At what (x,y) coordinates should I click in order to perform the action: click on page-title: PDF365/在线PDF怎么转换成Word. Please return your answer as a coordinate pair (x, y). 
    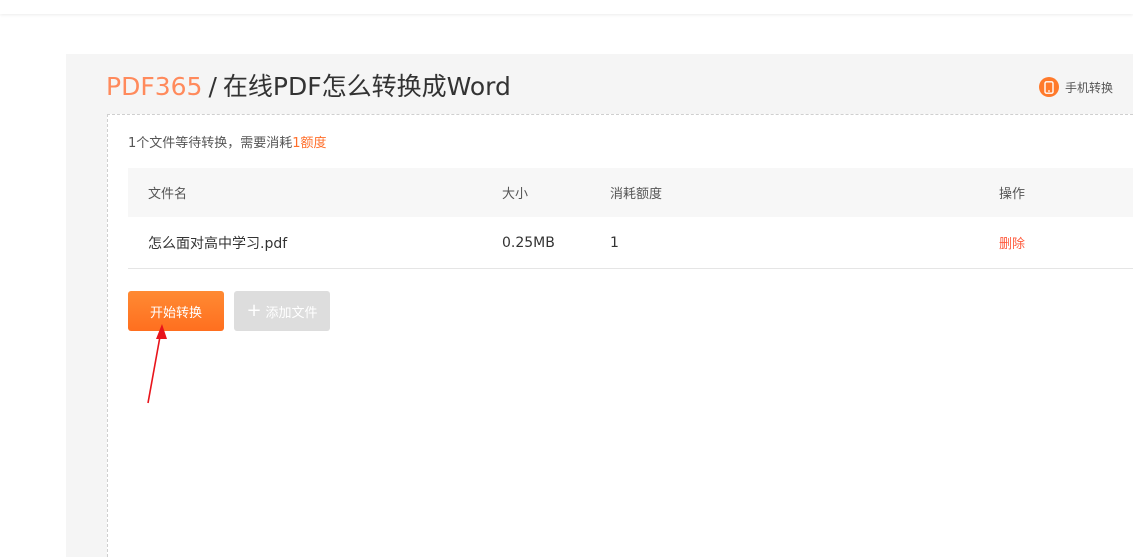
    Looking at the image, I should click on (308, 87).